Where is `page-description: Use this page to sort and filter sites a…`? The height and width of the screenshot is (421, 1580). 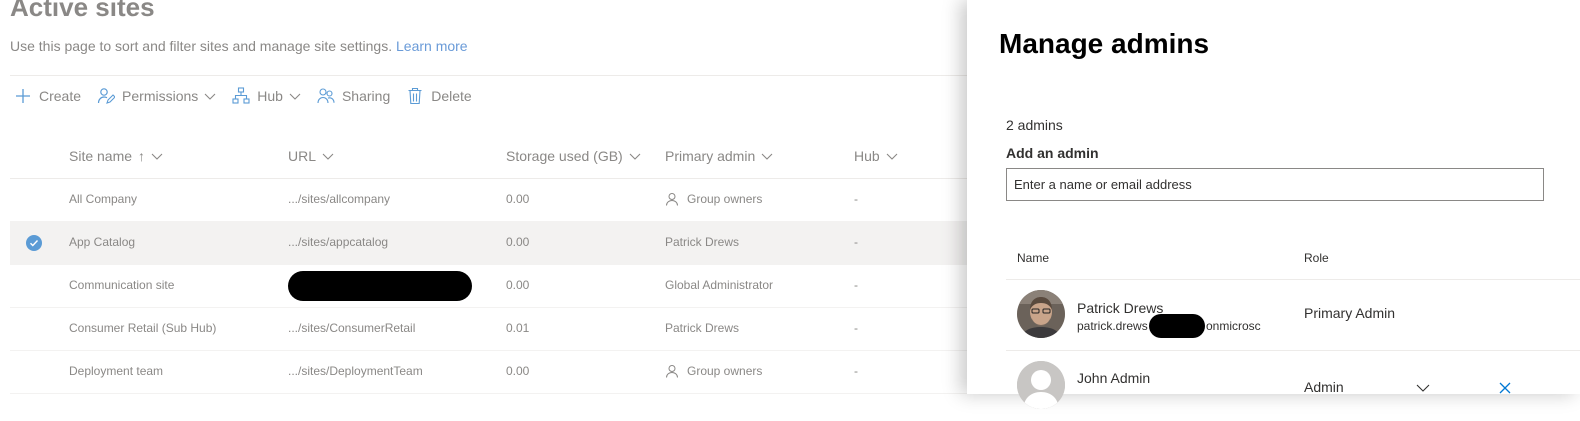 page-description: Use this page to sort and filter sites a… is located at coordinates (239, 46).